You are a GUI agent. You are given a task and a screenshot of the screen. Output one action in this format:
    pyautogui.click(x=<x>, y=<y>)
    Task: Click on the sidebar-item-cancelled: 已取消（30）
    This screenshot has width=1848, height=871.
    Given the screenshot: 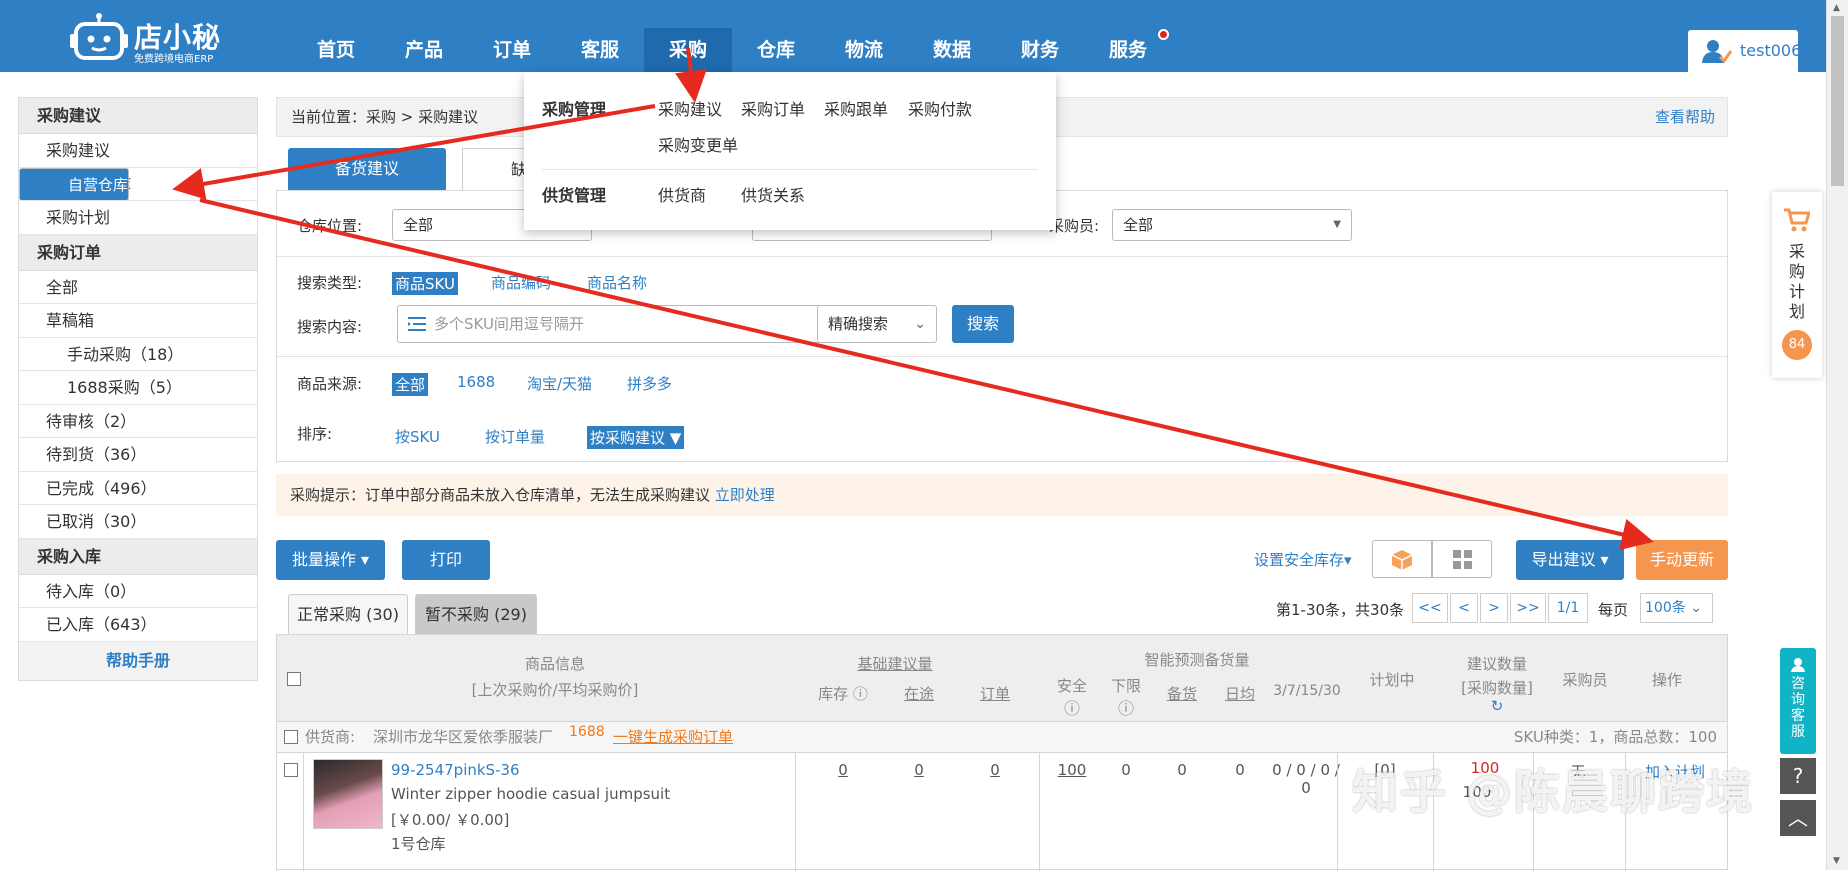 What is the action you would take?
    pyautogui.click(x=138, y=522)
    